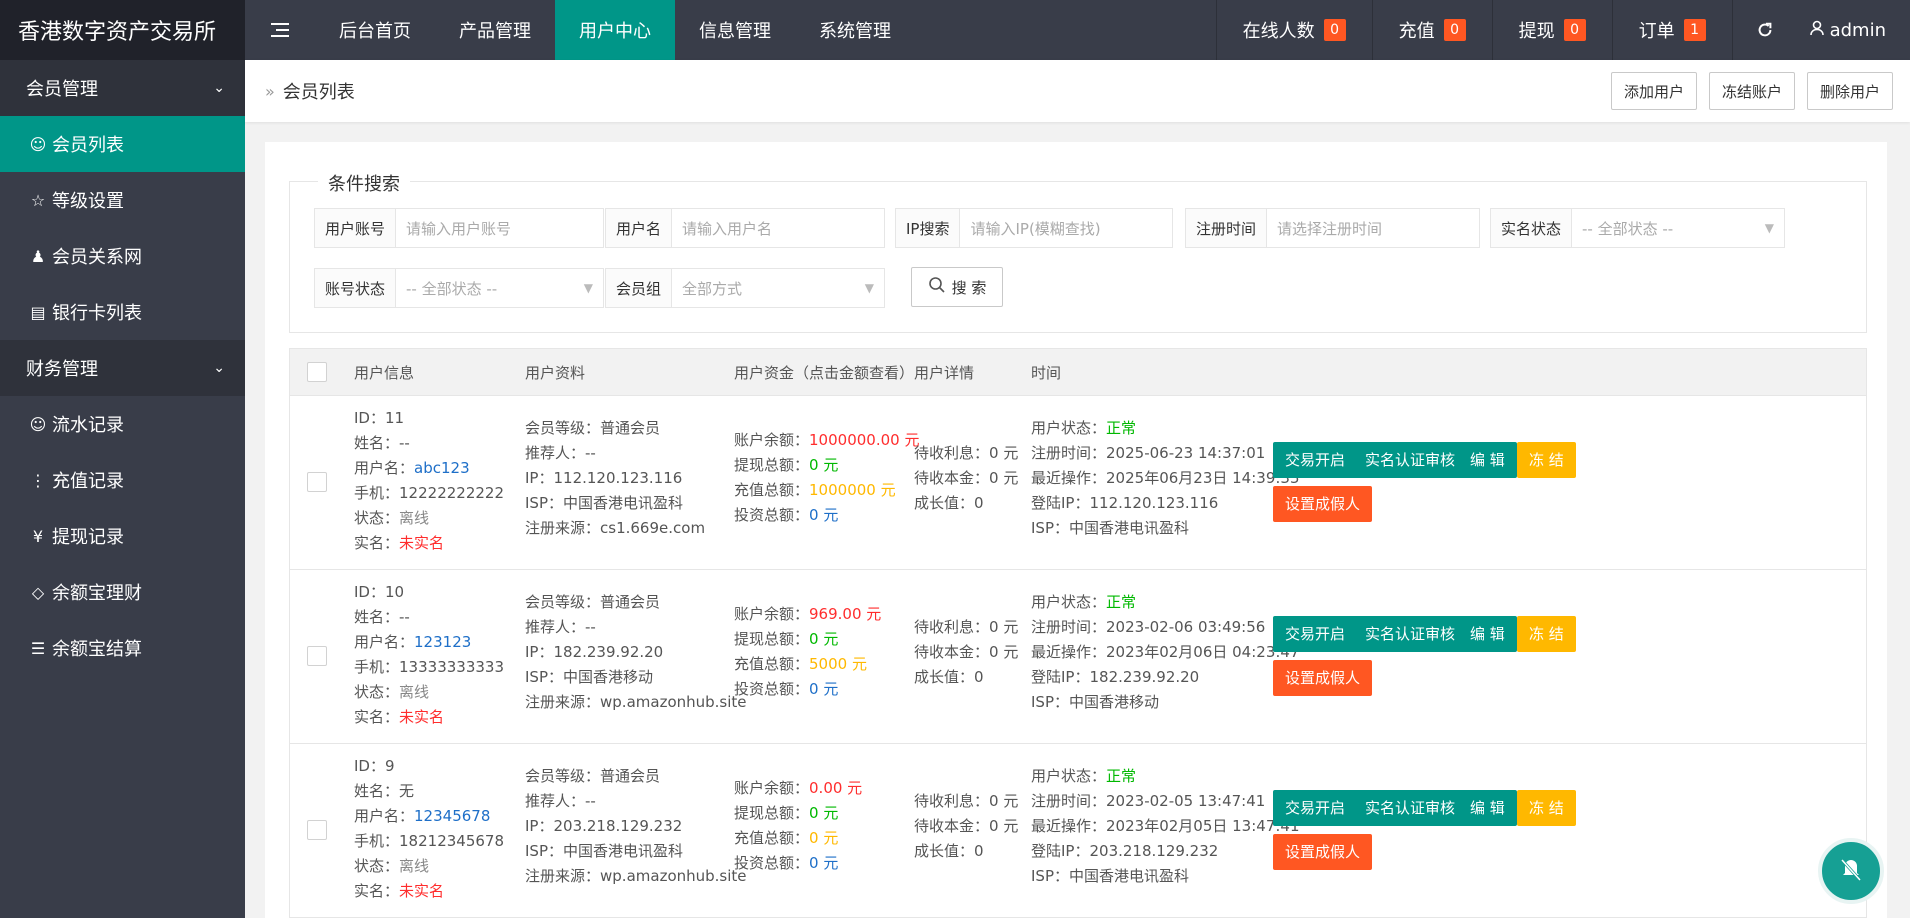 The width and height of the screenshot is (1910, 918). What do you see at coordinates (869, 288) in the screenshot?
I see `caret-down-icon: ▼` at bounding box center [869, 288].